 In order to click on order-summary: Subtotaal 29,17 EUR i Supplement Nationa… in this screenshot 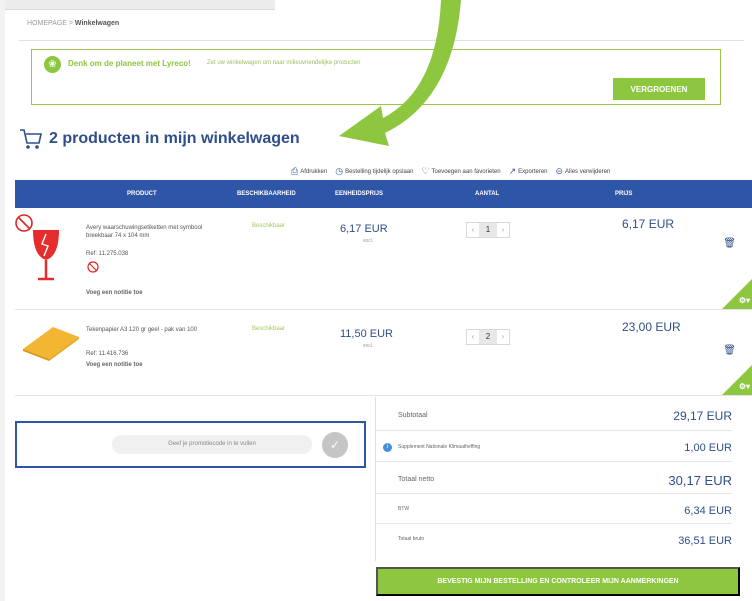, I will do `click(563, 479)`.